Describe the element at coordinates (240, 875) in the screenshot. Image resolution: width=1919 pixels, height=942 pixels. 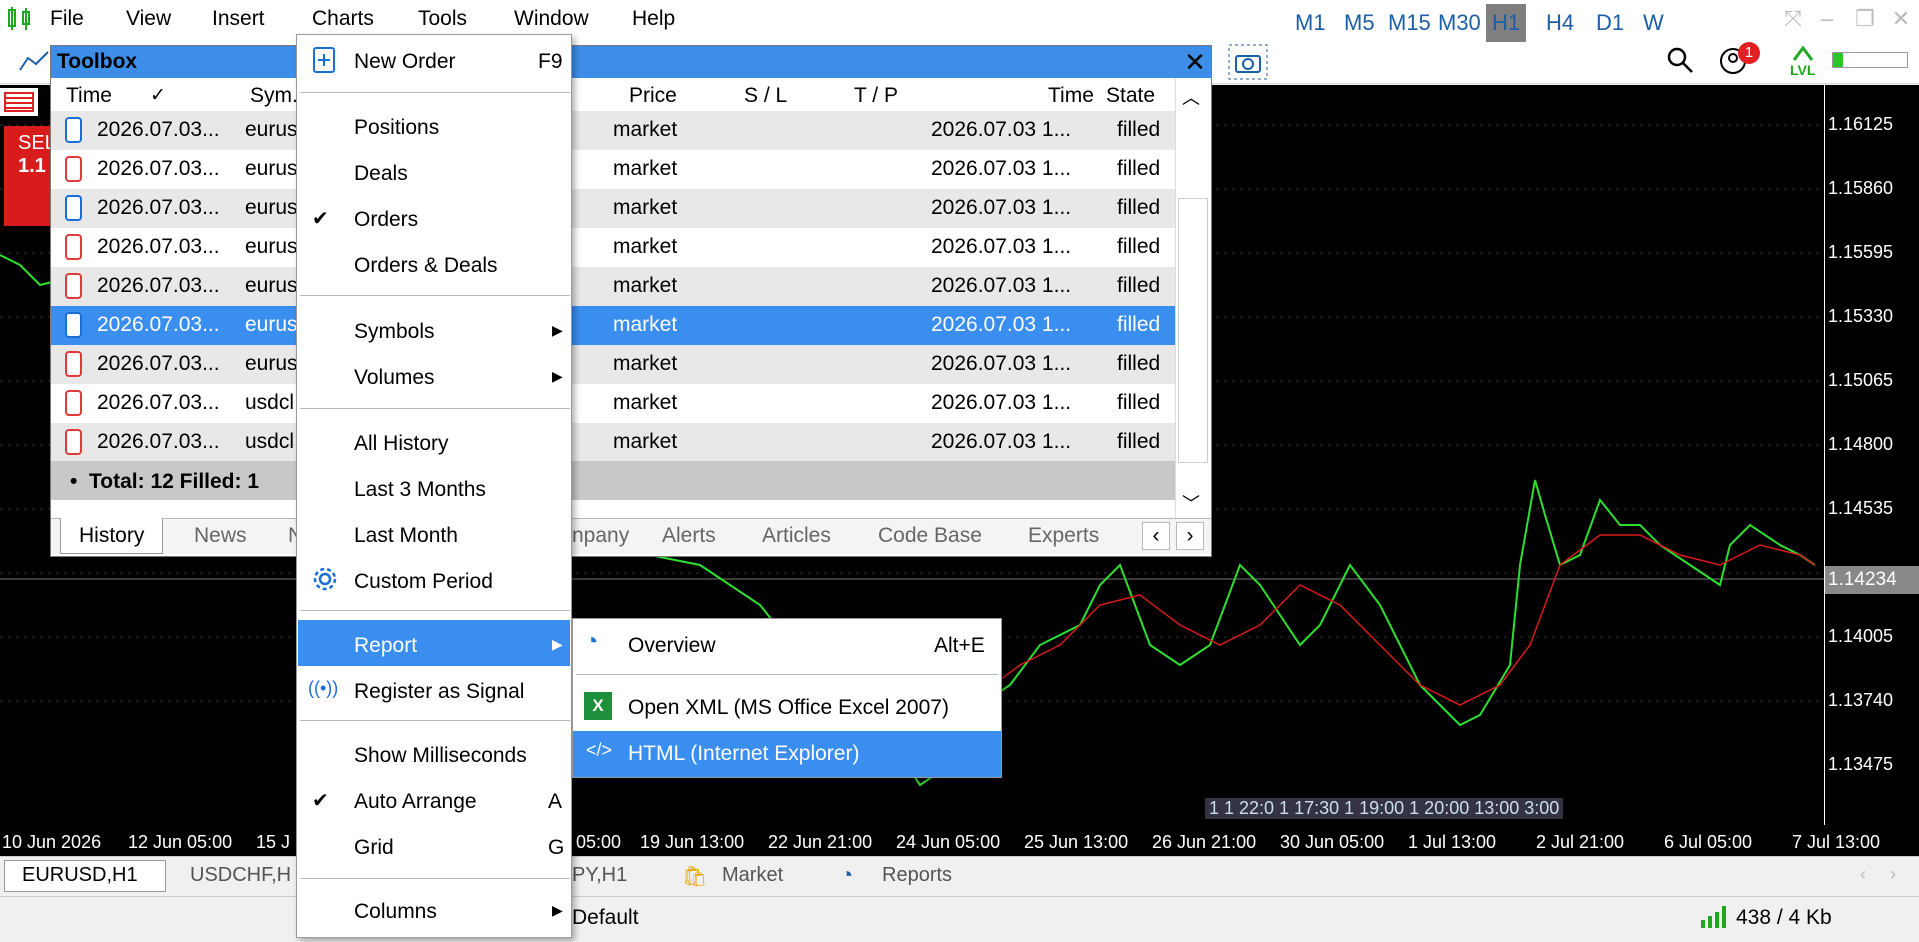
I see `chart-tab-usdchf: USDCHF,H` at that location.